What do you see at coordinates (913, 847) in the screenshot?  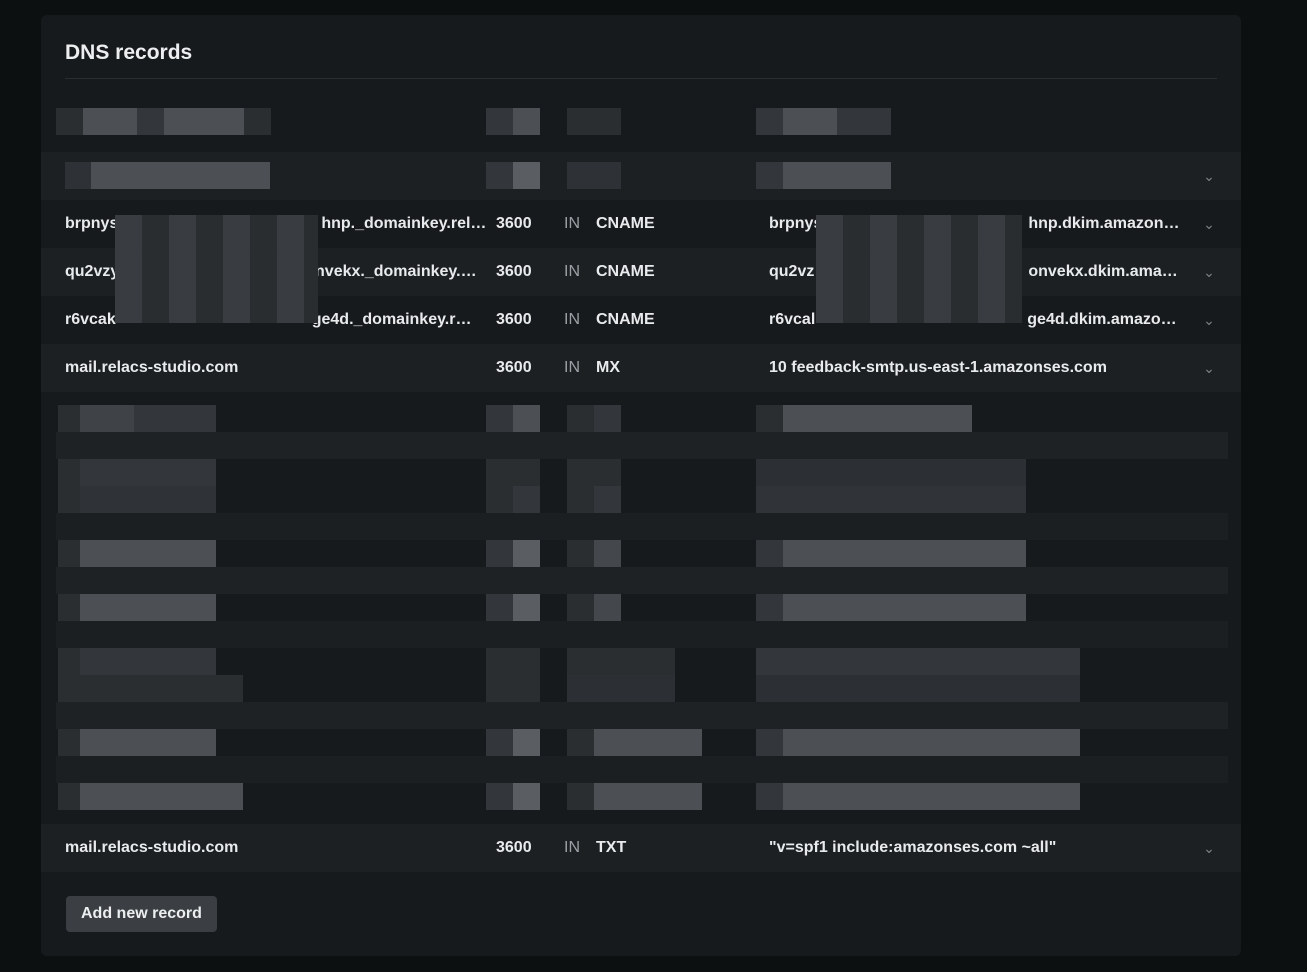 I see `record-value: "v=spf1 include:amazonses.com ~all"` at bounding box center [913, 847].